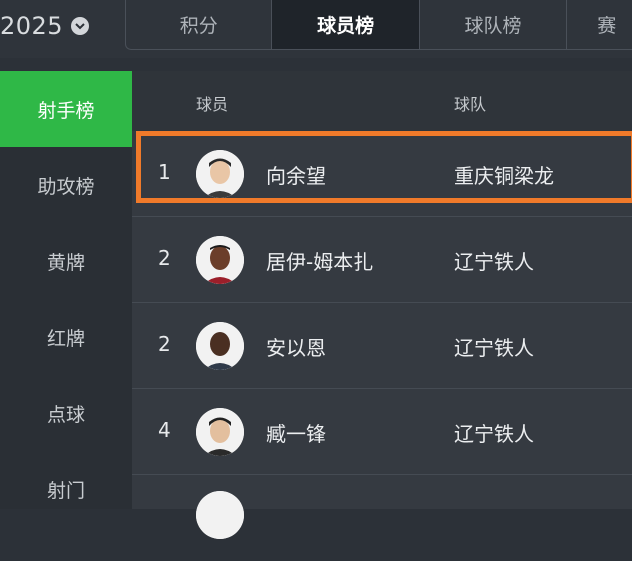  I want to click on row-player-name: 臧一锋, so click(296, 432).